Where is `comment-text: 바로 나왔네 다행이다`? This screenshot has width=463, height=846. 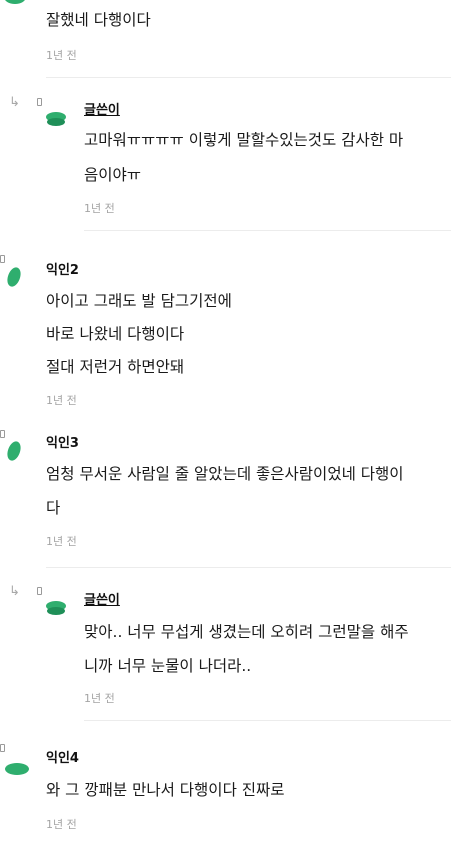
comment-text: 바로 나왔네 다행이다 is located at coordinates (115, 334).